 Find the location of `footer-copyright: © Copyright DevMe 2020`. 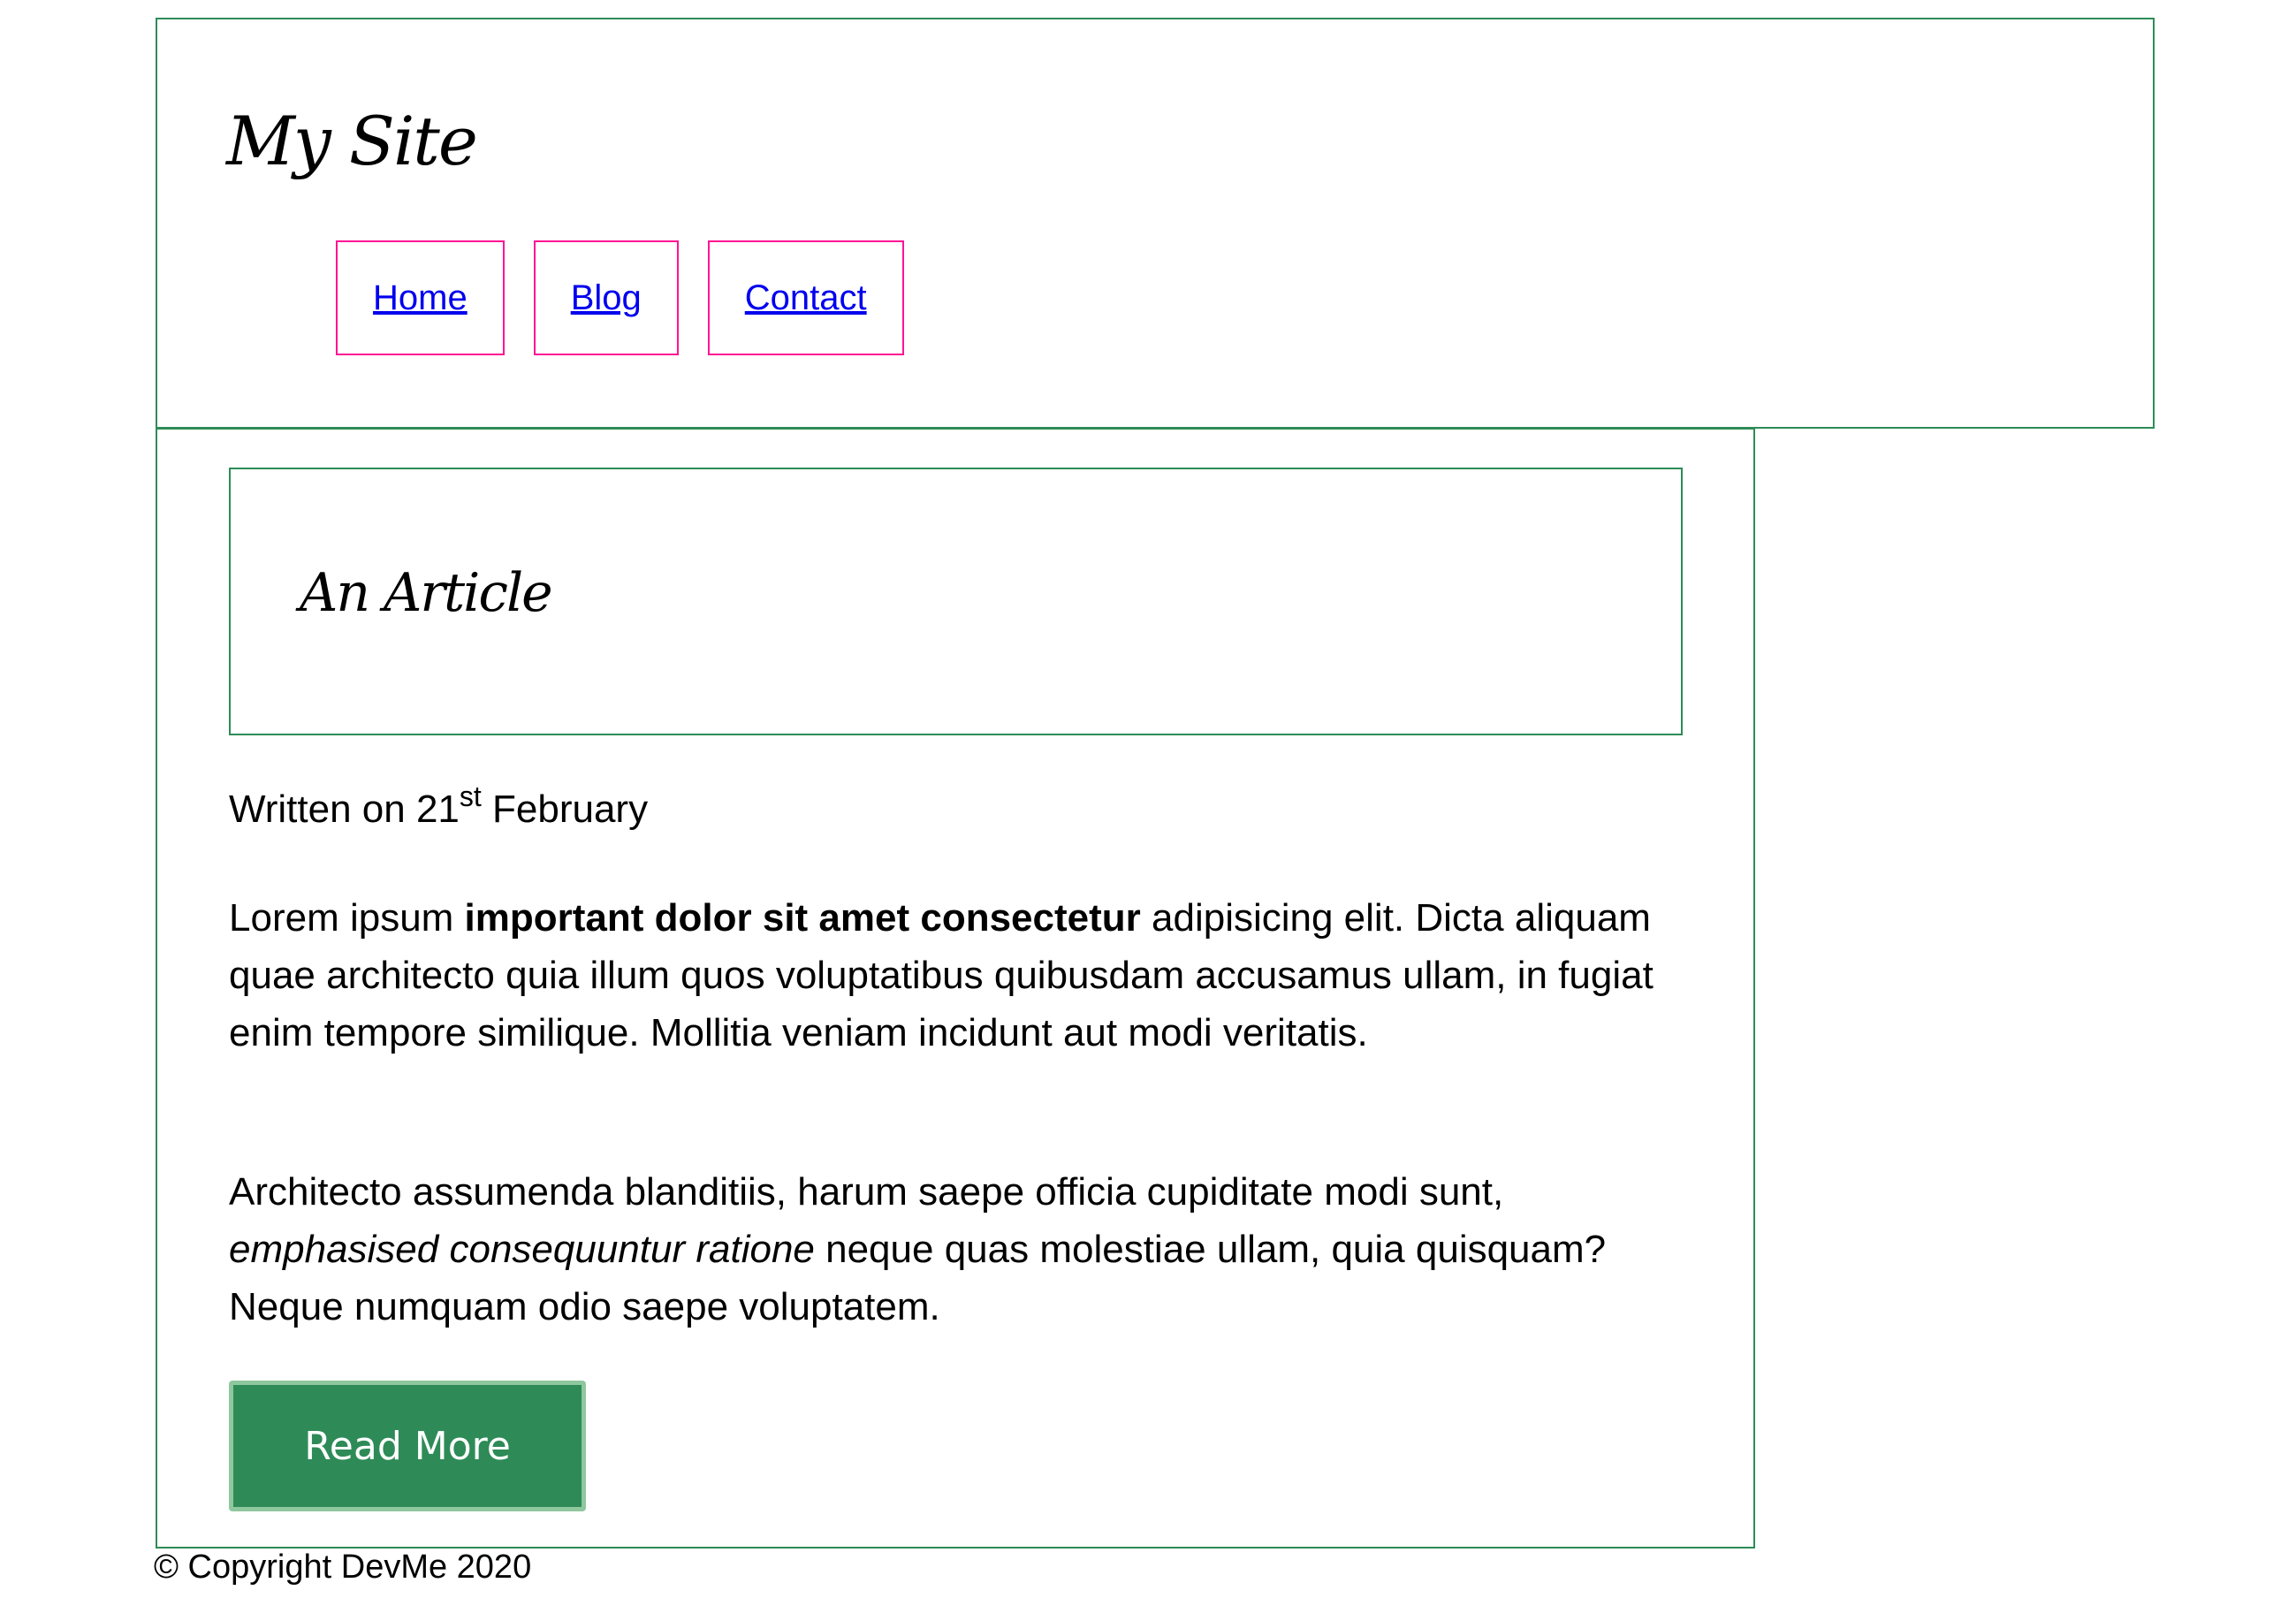

footer-copyright: © Copyright DevMe 2020 is located at coordinates (343, 1568).